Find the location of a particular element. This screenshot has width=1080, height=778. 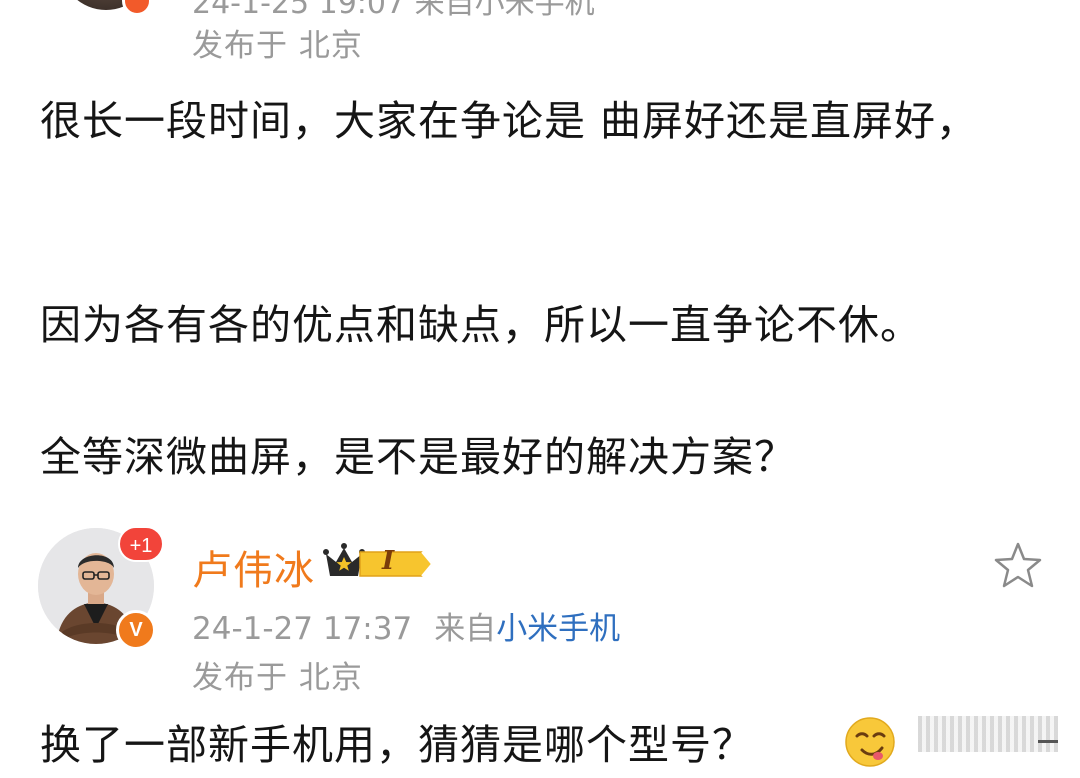

top-post-meta: 24-1-25 19:07 来自小米手机 is located at coordinates (393, 11).